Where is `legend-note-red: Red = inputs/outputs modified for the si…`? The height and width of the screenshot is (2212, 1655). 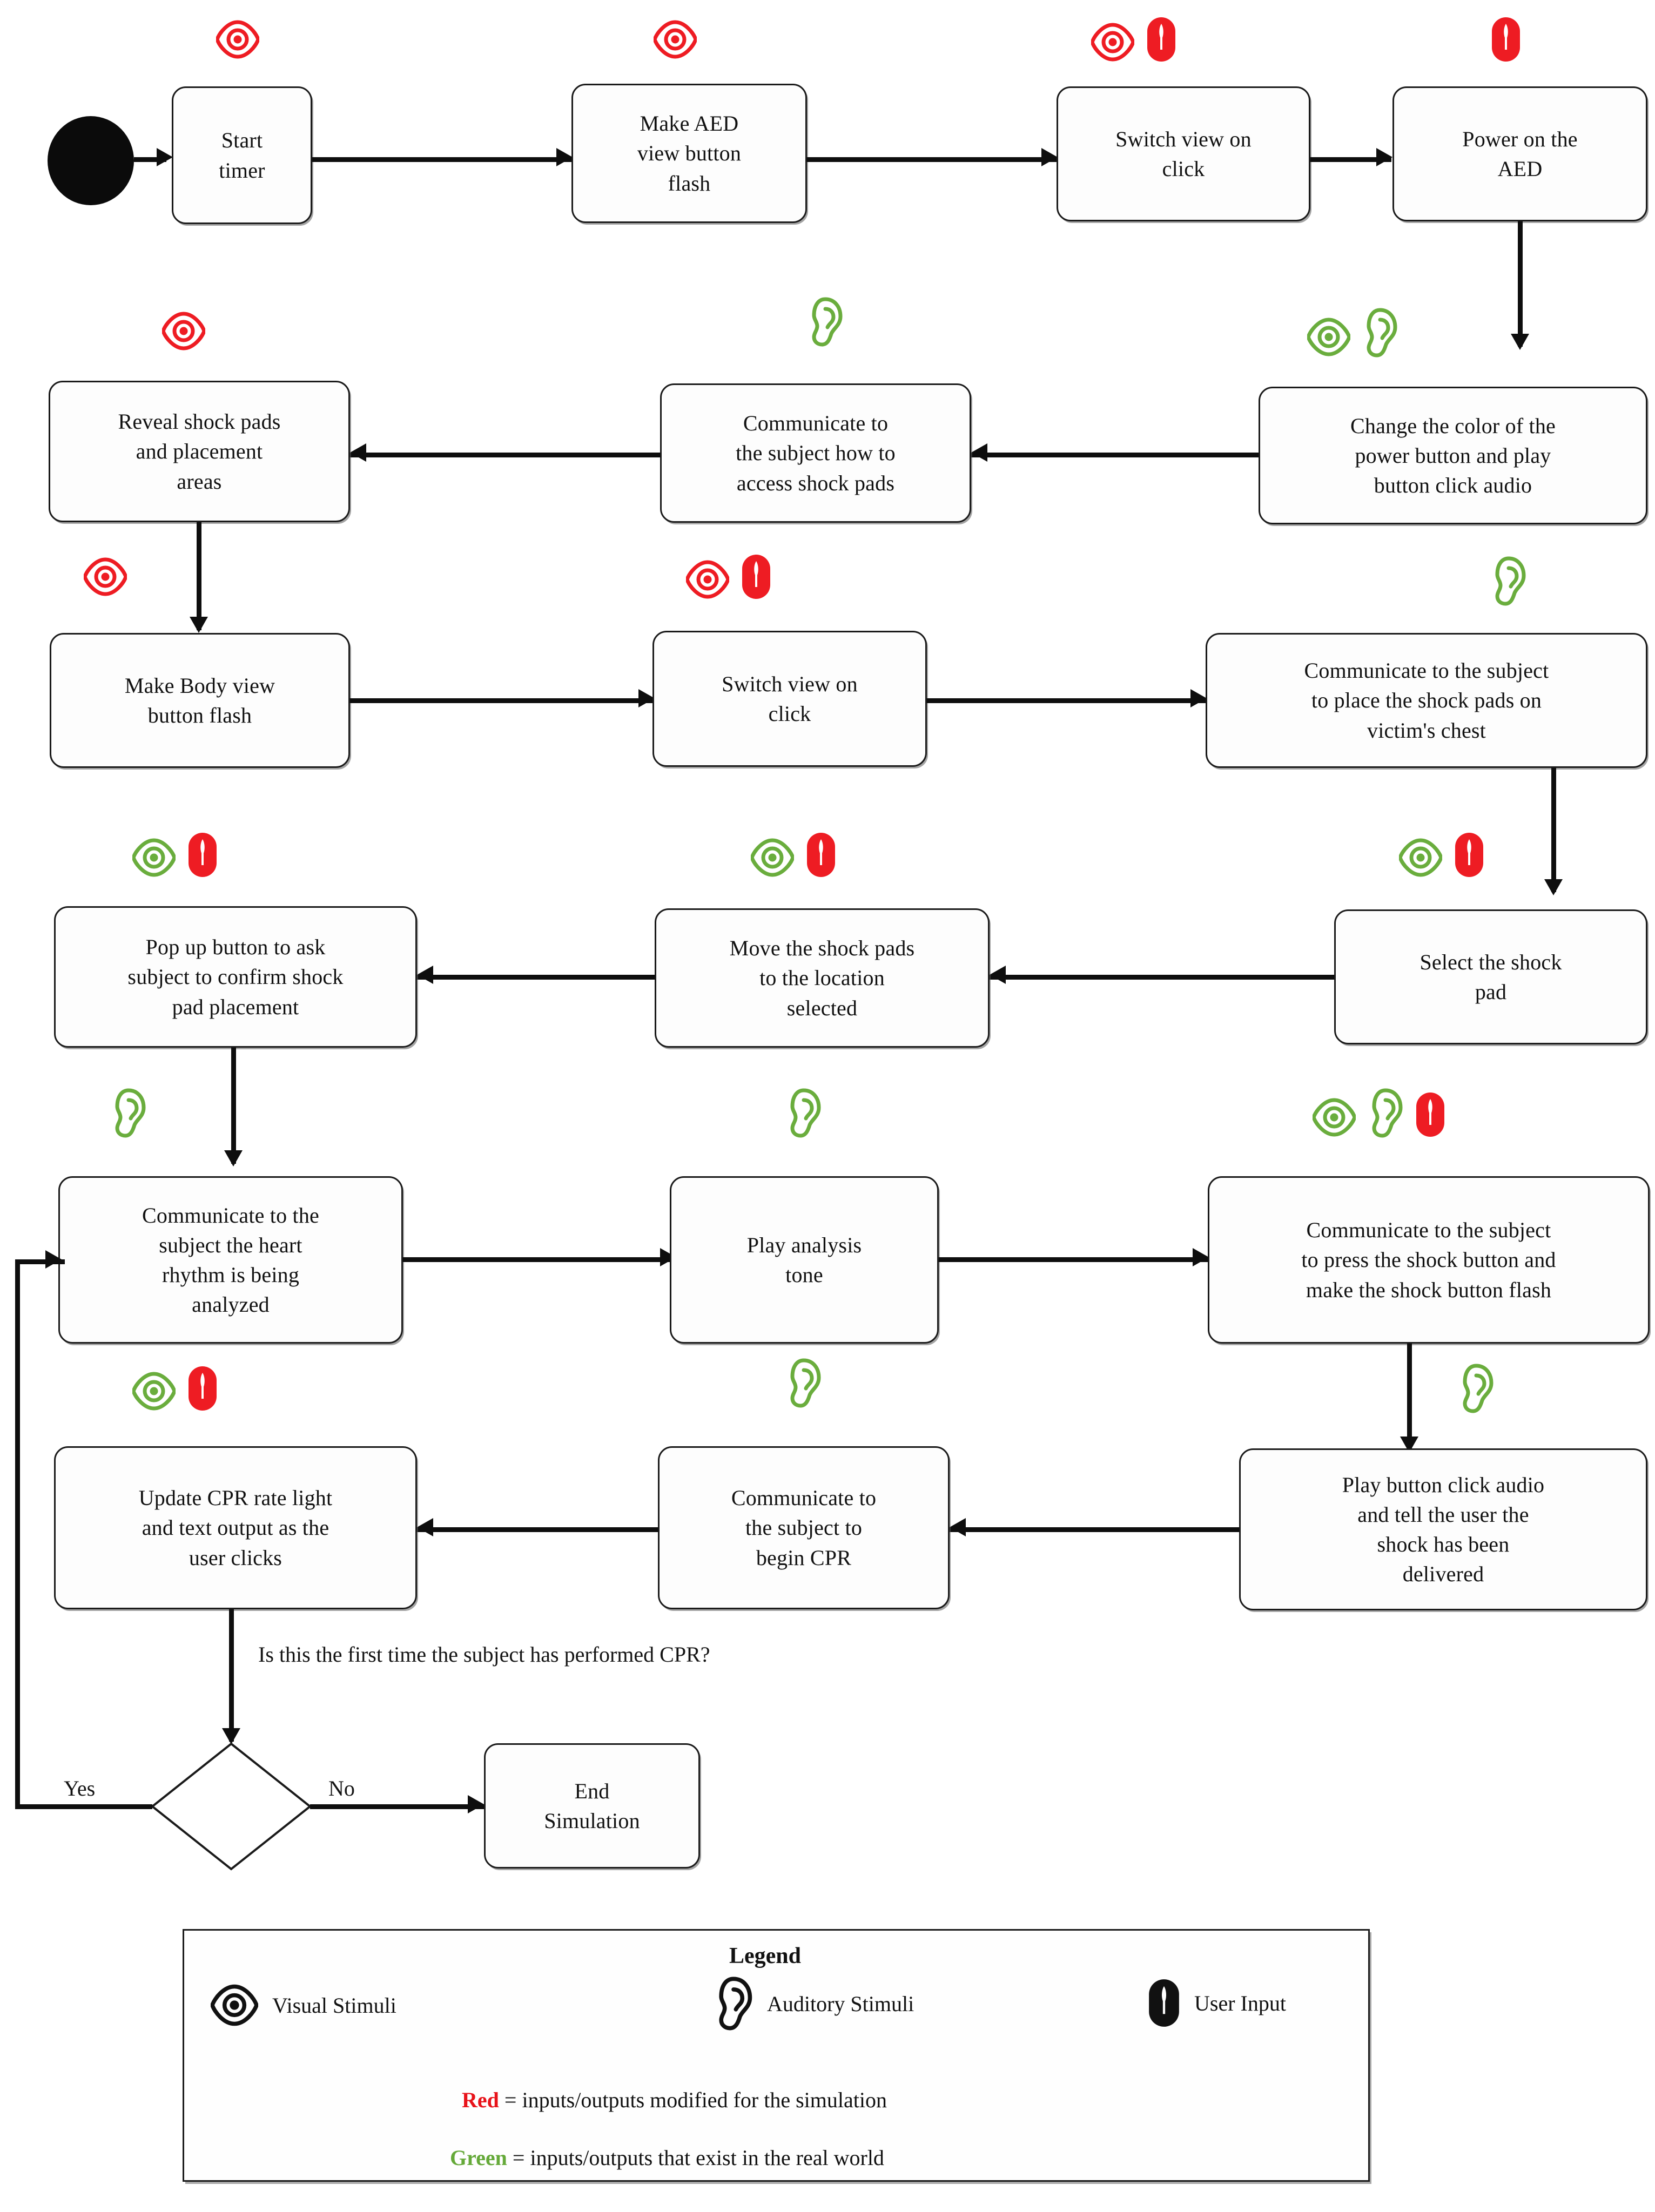
legend-note-red: Red = inputs/outputs modified for the si… is located at coordinates (674, 2100).